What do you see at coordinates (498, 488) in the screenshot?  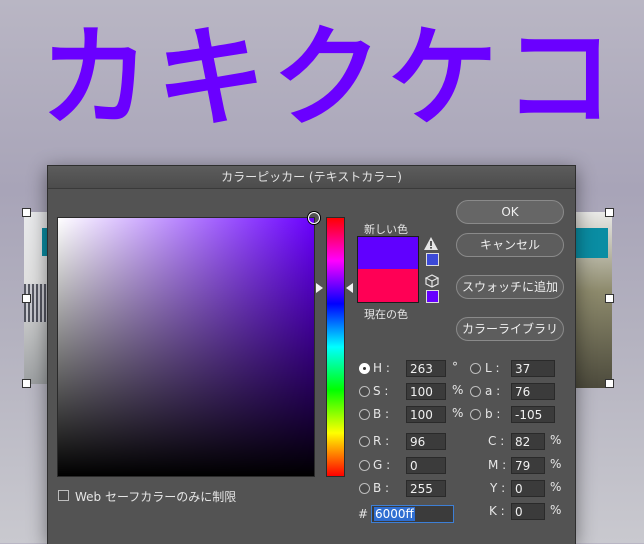 I see `yellow-label: Y :` at bounding box center [498, 488].